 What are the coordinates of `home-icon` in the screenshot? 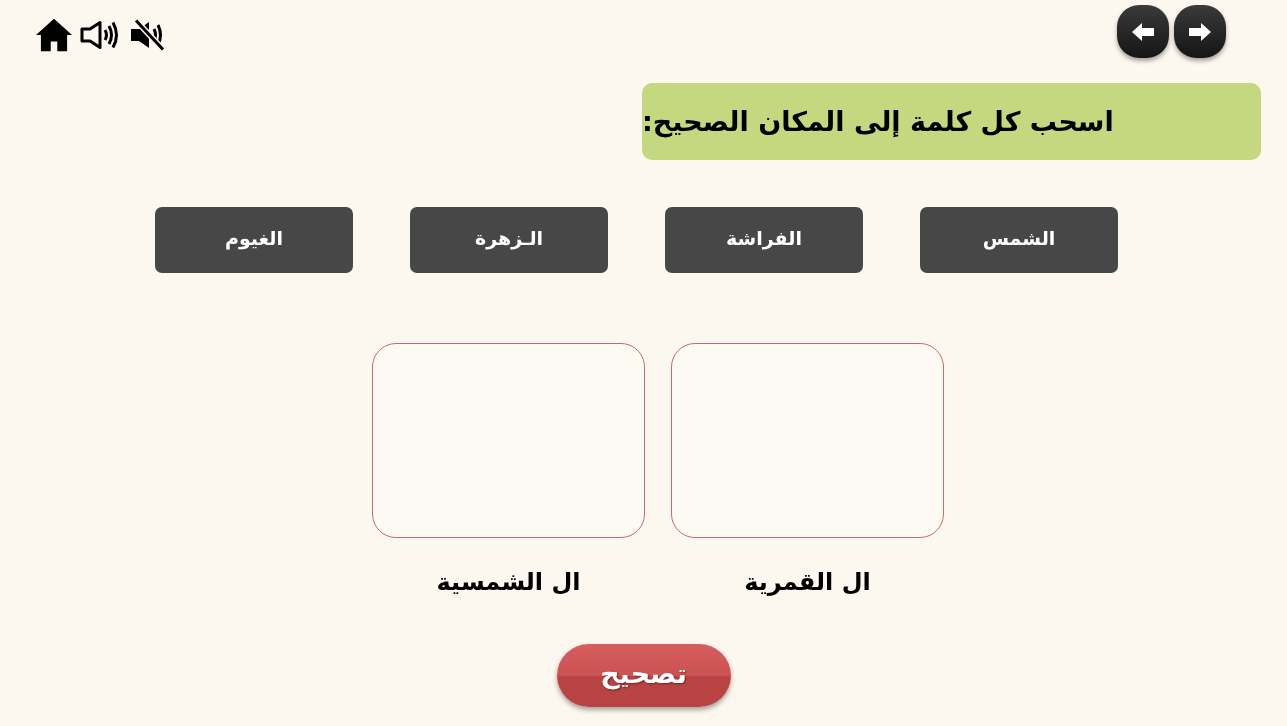 It's located at (54, 35).